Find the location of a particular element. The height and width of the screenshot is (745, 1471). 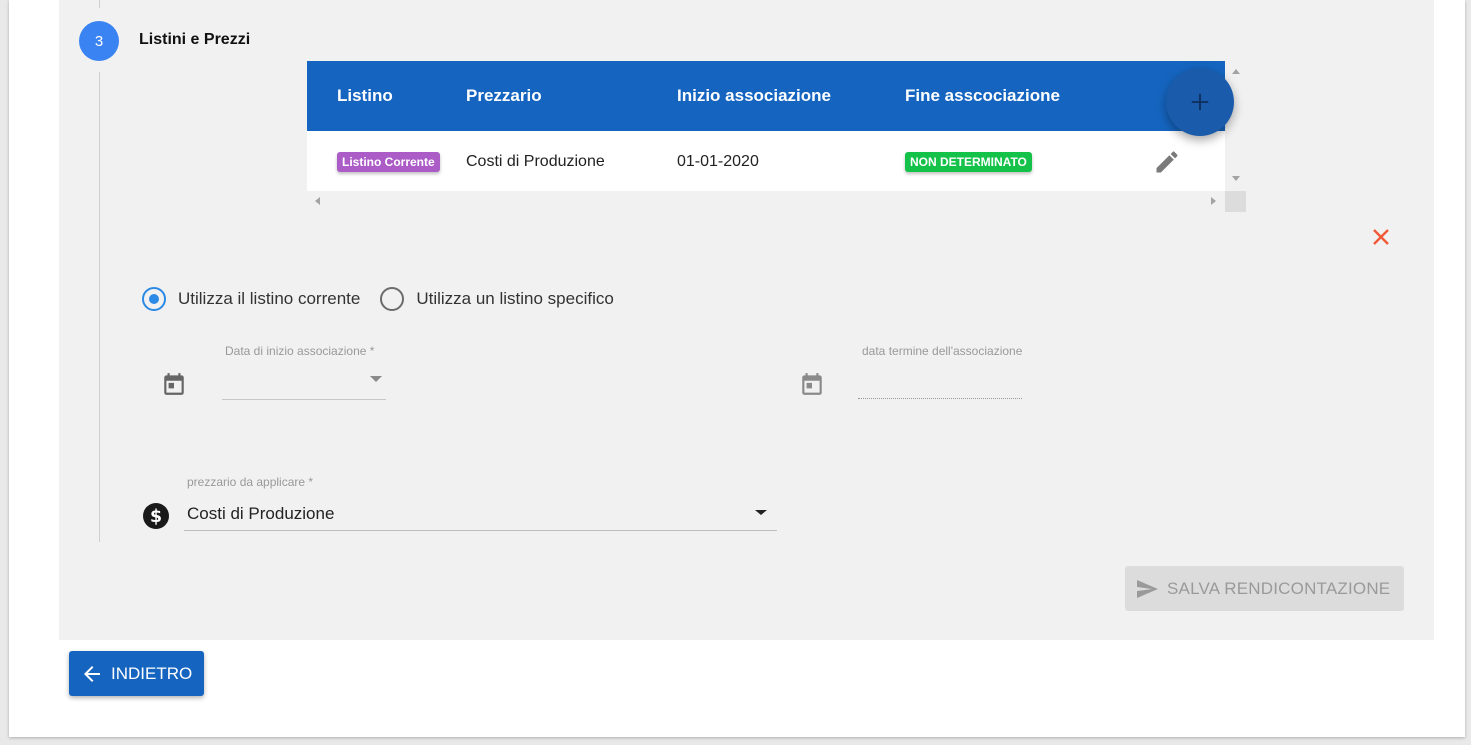

start-date-field is located at coordinates (304, 382).